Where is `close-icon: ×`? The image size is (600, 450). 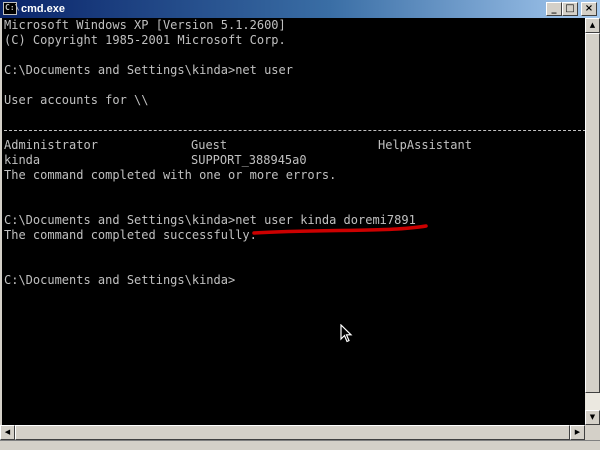 close-icon: × is located at coordinates (589, 8).